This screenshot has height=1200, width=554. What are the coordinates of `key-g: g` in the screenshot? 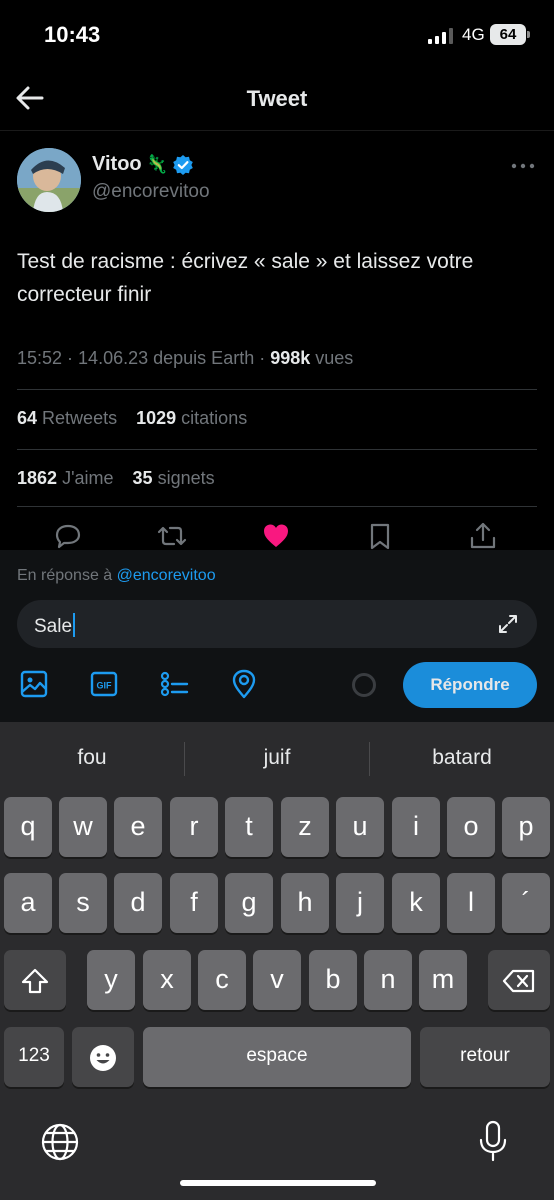 It's located at (249, 903).